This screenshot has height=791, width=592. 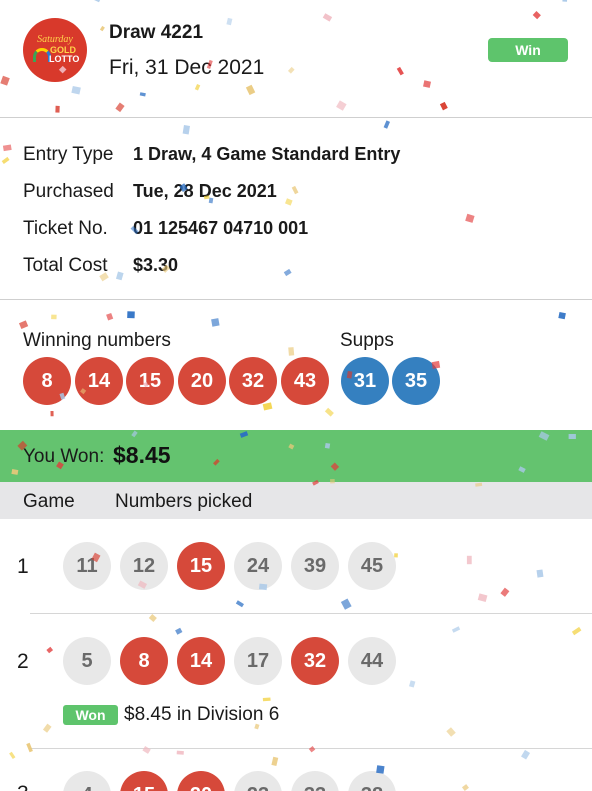 What do you see at coordinates (87, 781) in the screenshot?
I see `picked-number: 4` at bounding box center [87, 781].